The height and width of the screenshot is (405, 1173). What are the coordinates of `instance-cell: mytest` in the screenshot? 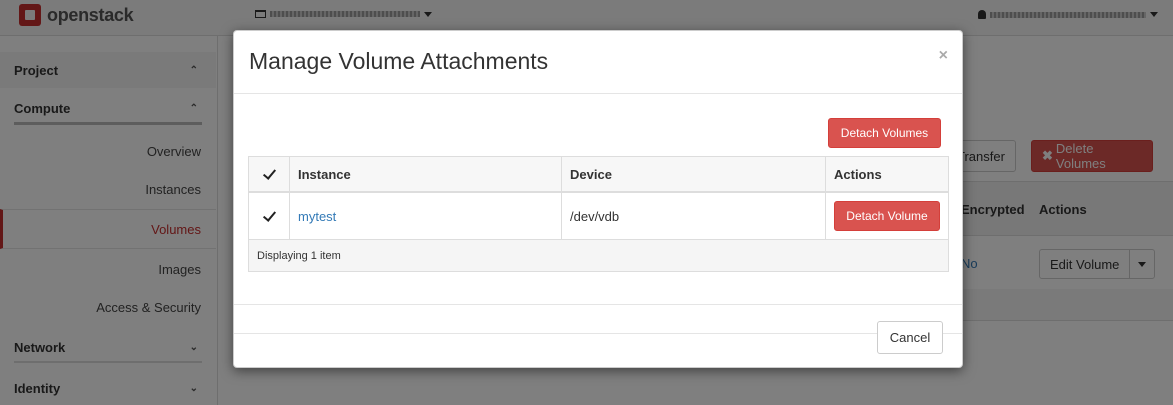 It's located at (426, 216).